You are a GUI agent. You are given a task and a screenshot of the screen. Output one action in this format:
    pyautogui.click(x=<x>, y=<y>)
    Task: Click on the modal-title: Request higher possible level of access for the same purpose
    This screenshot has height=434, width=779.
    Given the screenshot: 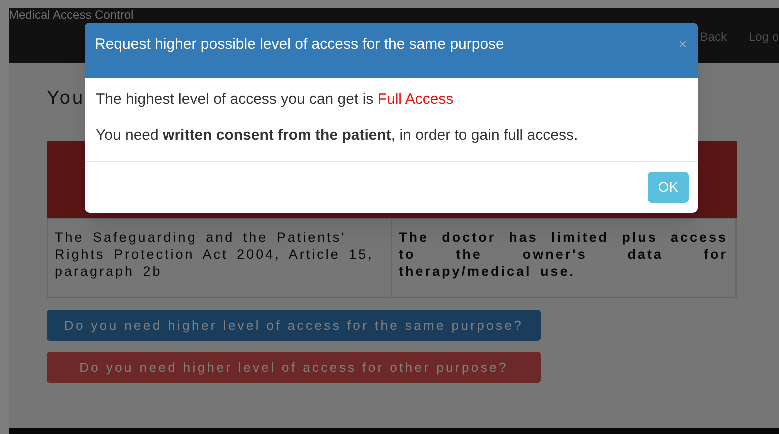 What is the action you would take?
    pyautogui.click(x=299, y=45)
    